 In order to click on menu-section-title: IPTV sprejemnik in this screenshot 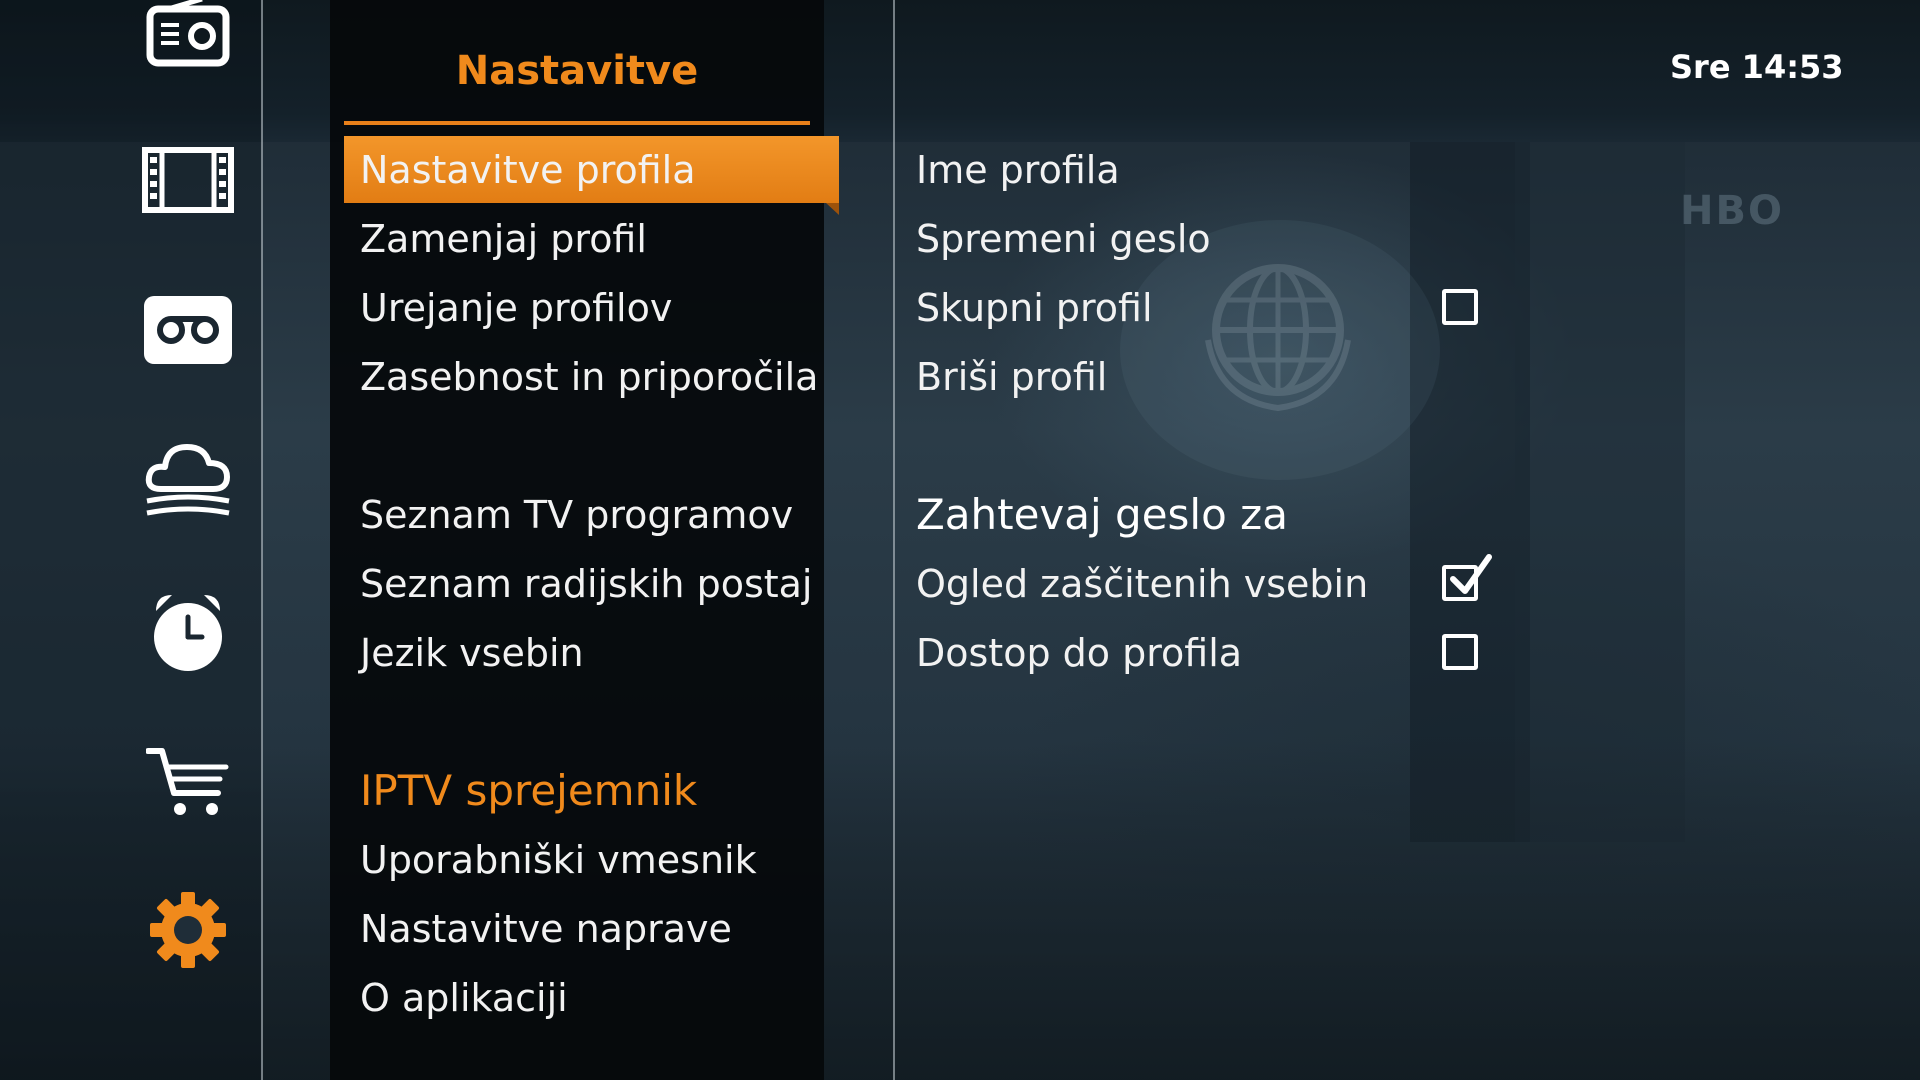, I will do `click(529, 790)`.